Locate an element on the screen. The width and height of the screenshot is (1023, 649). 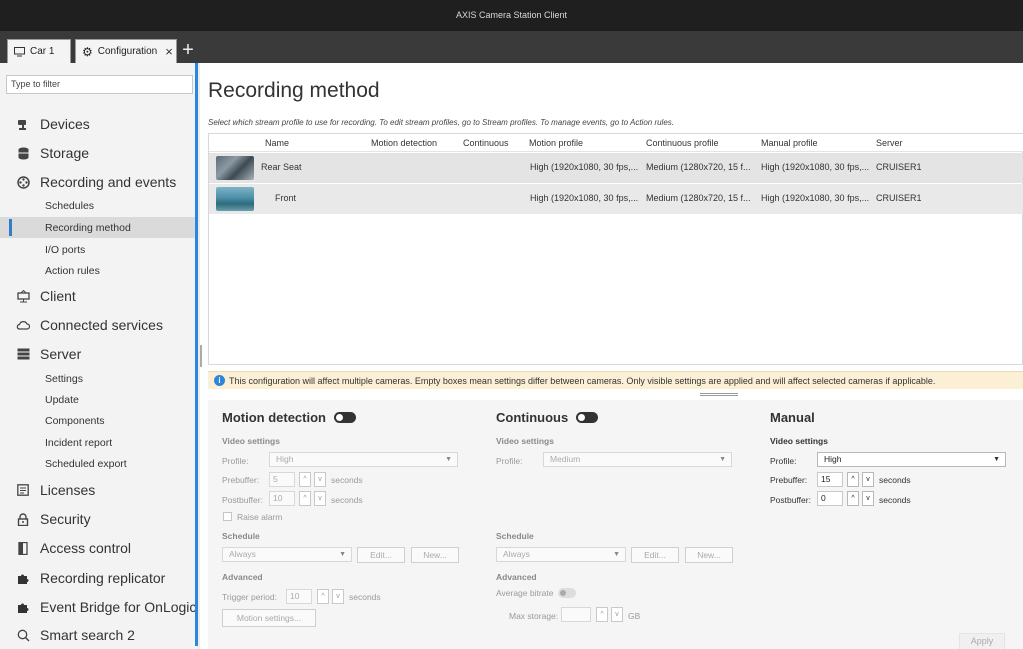
motion-detection-toggle is located at coordinates (345, 417).